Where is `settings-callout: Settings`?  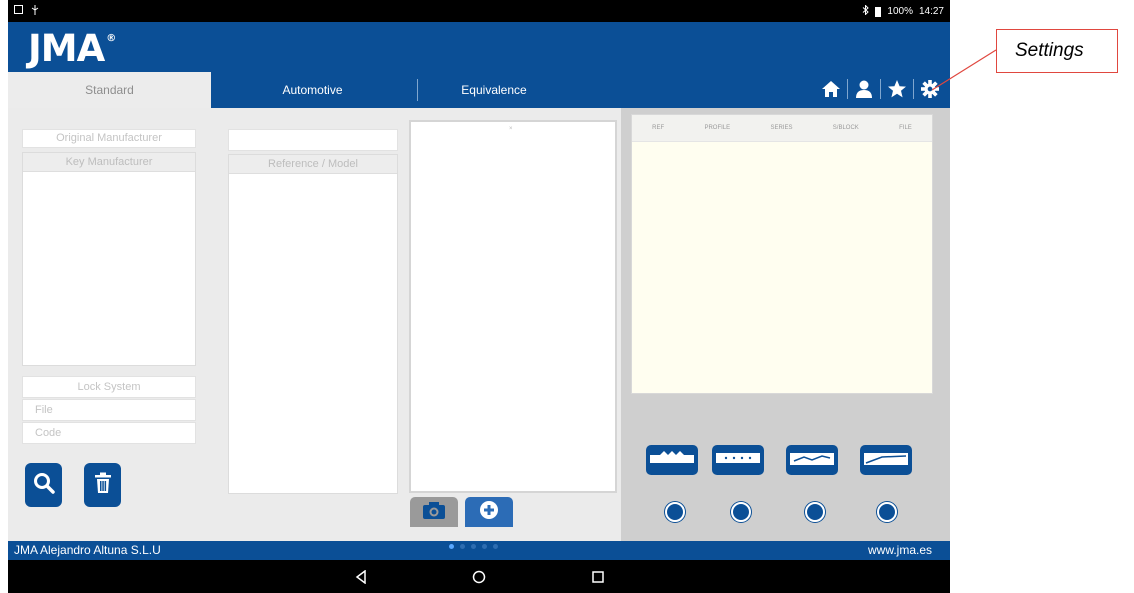 settings-callout: Settings is located at coordinates (1057, 51).